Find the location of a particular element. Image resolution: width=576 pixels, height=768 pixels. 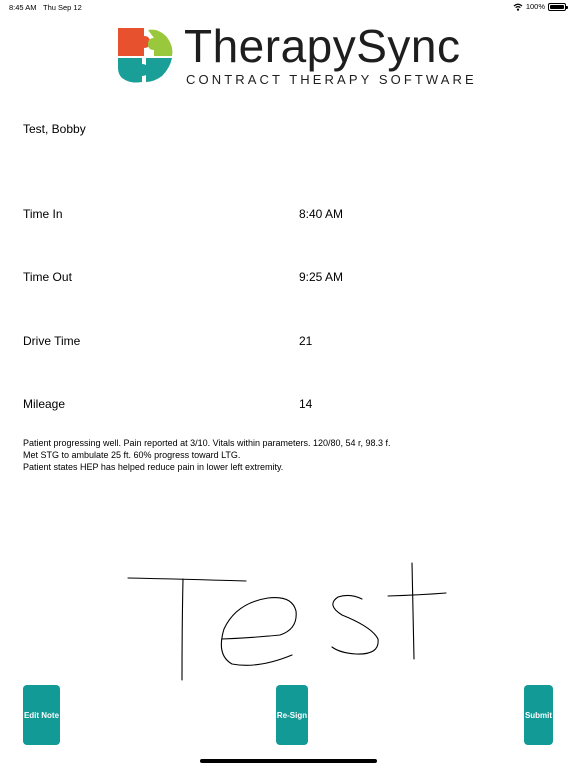

therapysync-logo: TherapySync CONTRACT THERAPY SOFTWARE is located at coordinates (294, 55).